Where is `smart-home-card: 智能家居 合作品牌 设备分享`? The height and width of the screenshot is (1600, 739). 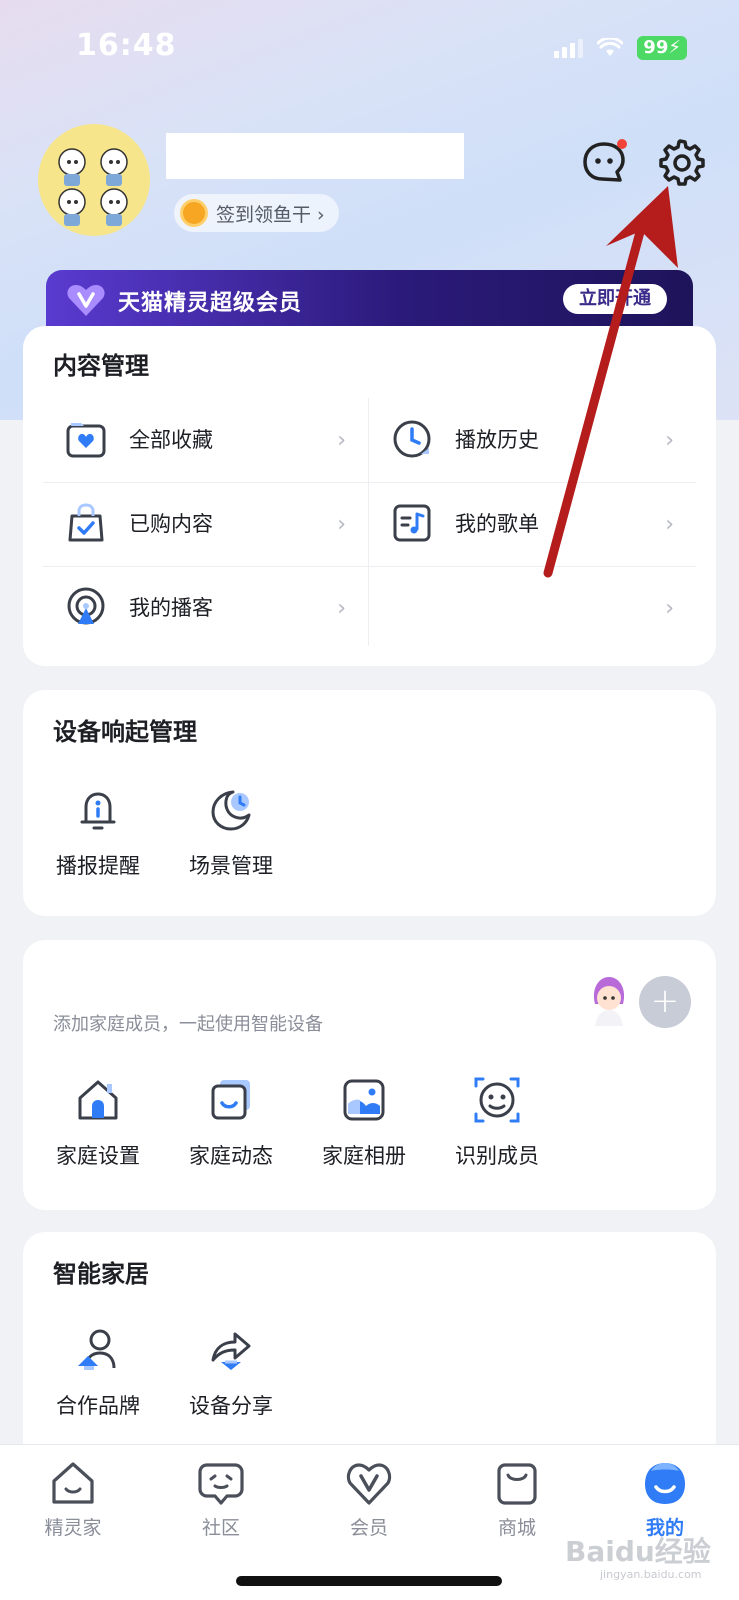
smart-home-card: 智能家居 合作品牌 设备分享 is located at coordinates (369, 1352).